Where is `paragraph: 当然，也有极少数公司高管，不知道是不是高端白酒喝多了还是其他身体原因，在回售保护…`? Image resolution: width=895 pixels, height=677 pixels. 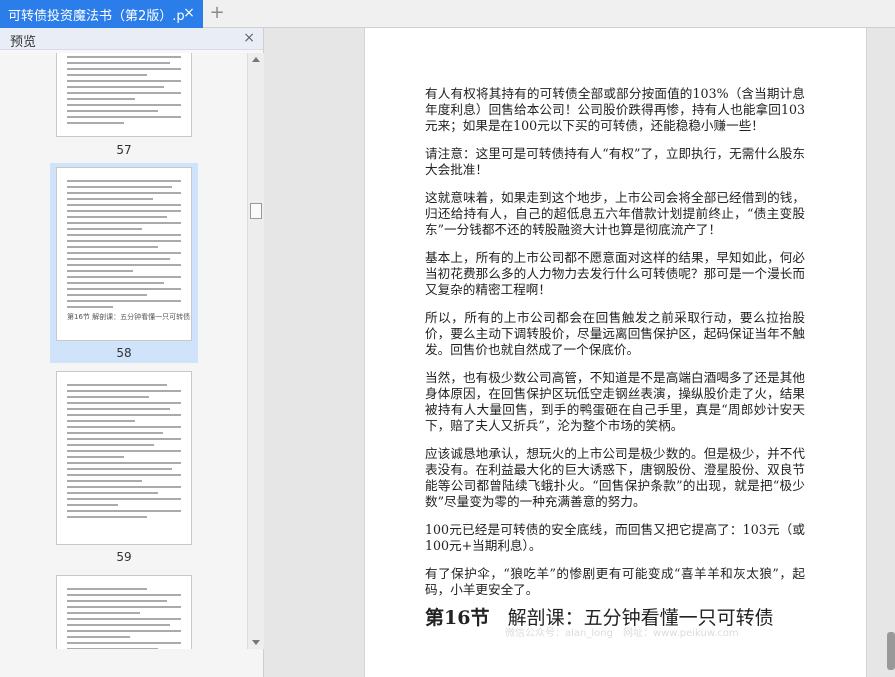
paragraph: 当然，也有极少数公司高管，不知道是不是高端白酒喝多了还是其他身体原因，在回售保护… is located at coordinates (615, 401).